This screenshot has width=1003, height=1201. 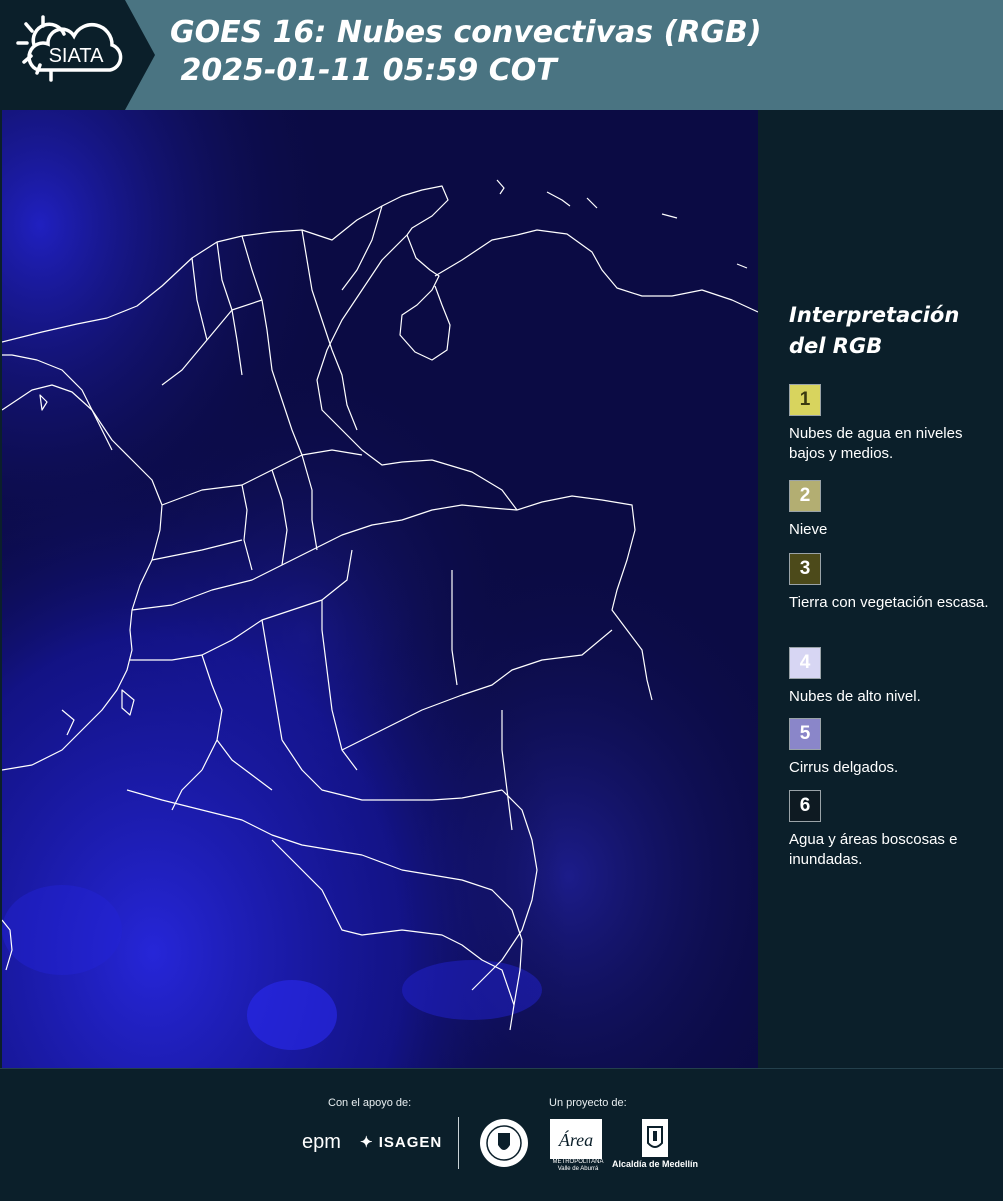 I want to click on siata-logo: SIATA, so click(x=77, y=55).